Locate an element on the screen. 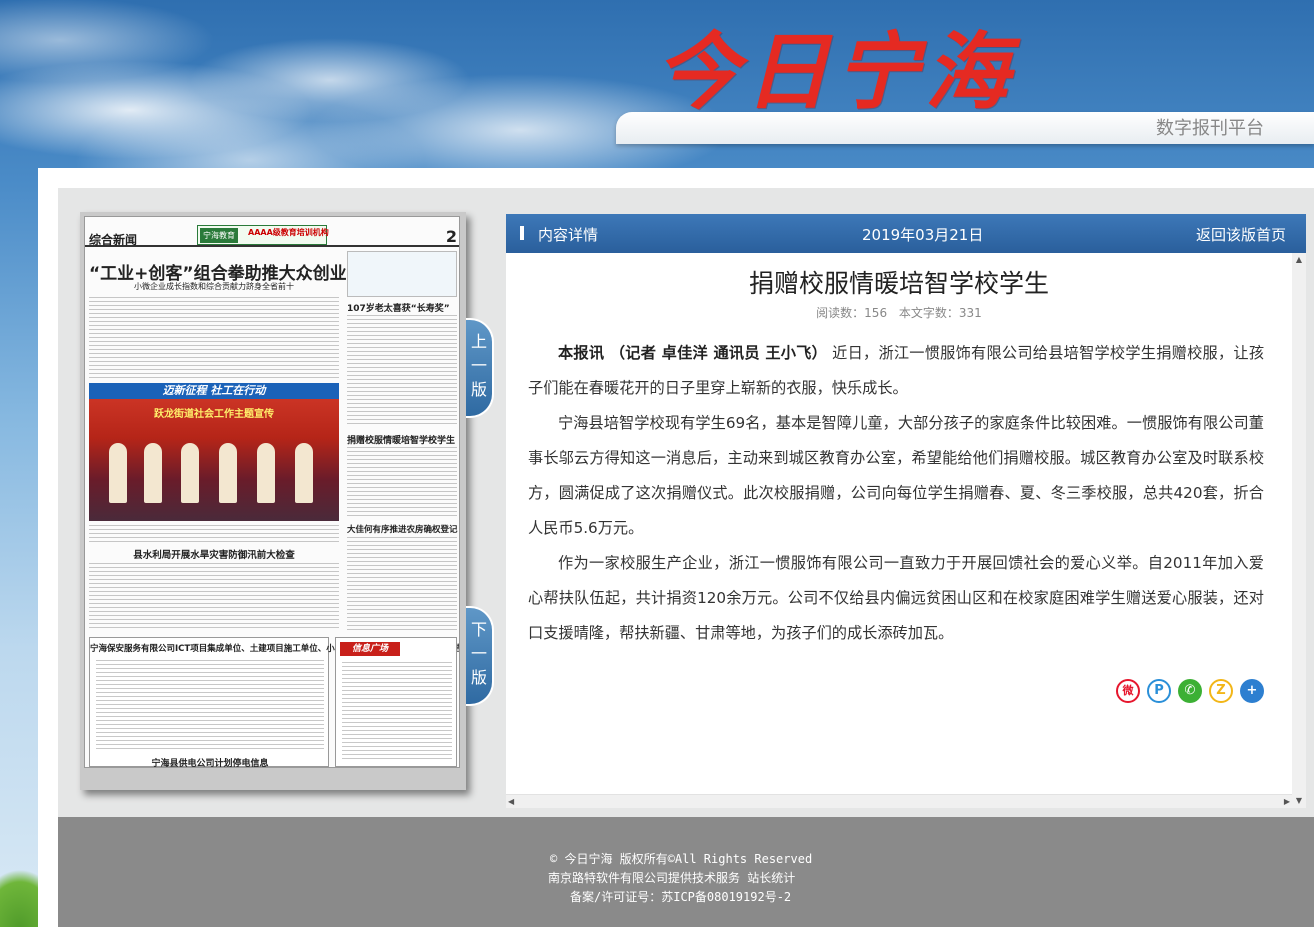 The width and height of the screenshot is (1314, 927). footer-icp: 备案/许可证号：苏ICP备08019192号-2 is located at coordinates (686, 897).